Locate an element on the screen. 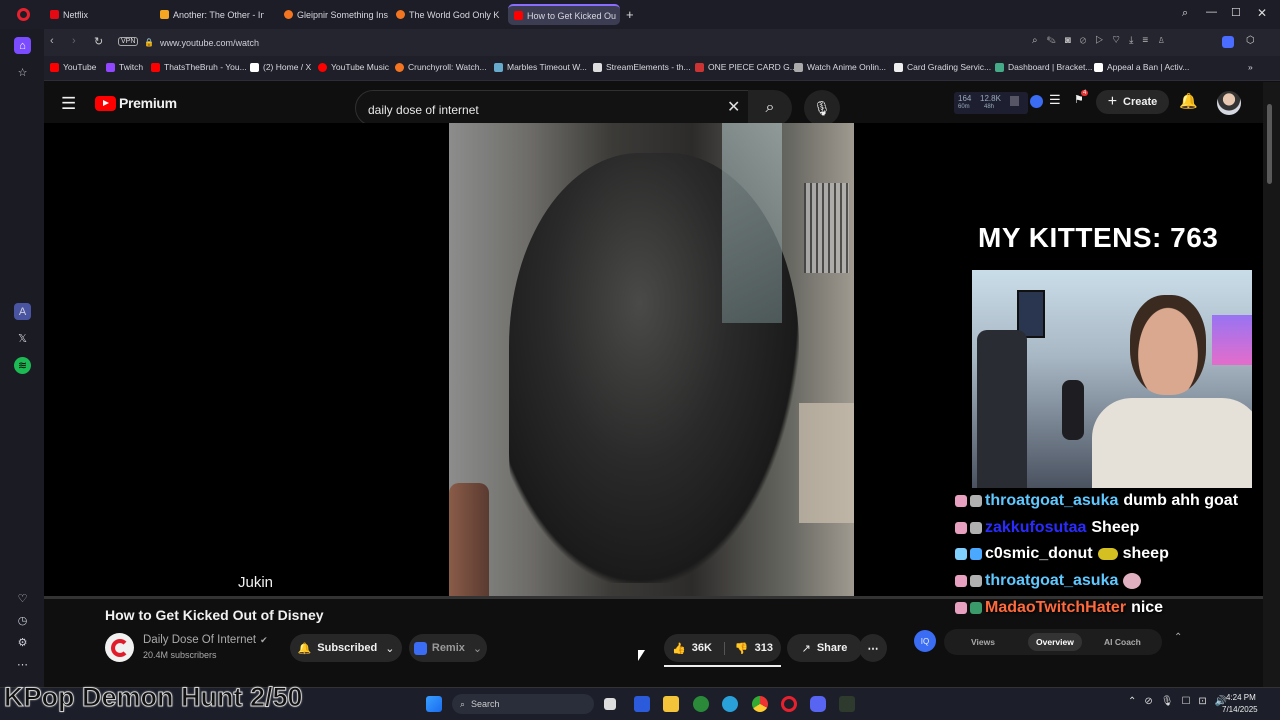  search-input: daily dose of internet is located at coordinates (552, 108).